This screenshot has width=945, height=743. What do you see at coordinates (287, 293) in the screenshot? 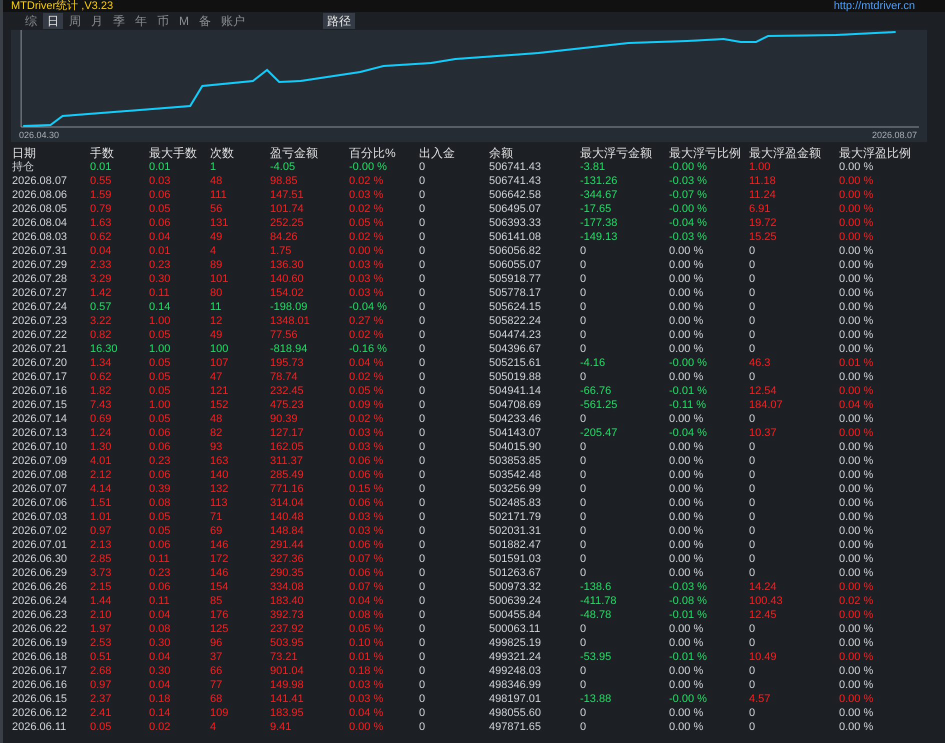
I see `table-cell-text: 154.02` at bounding box center [287, 293].